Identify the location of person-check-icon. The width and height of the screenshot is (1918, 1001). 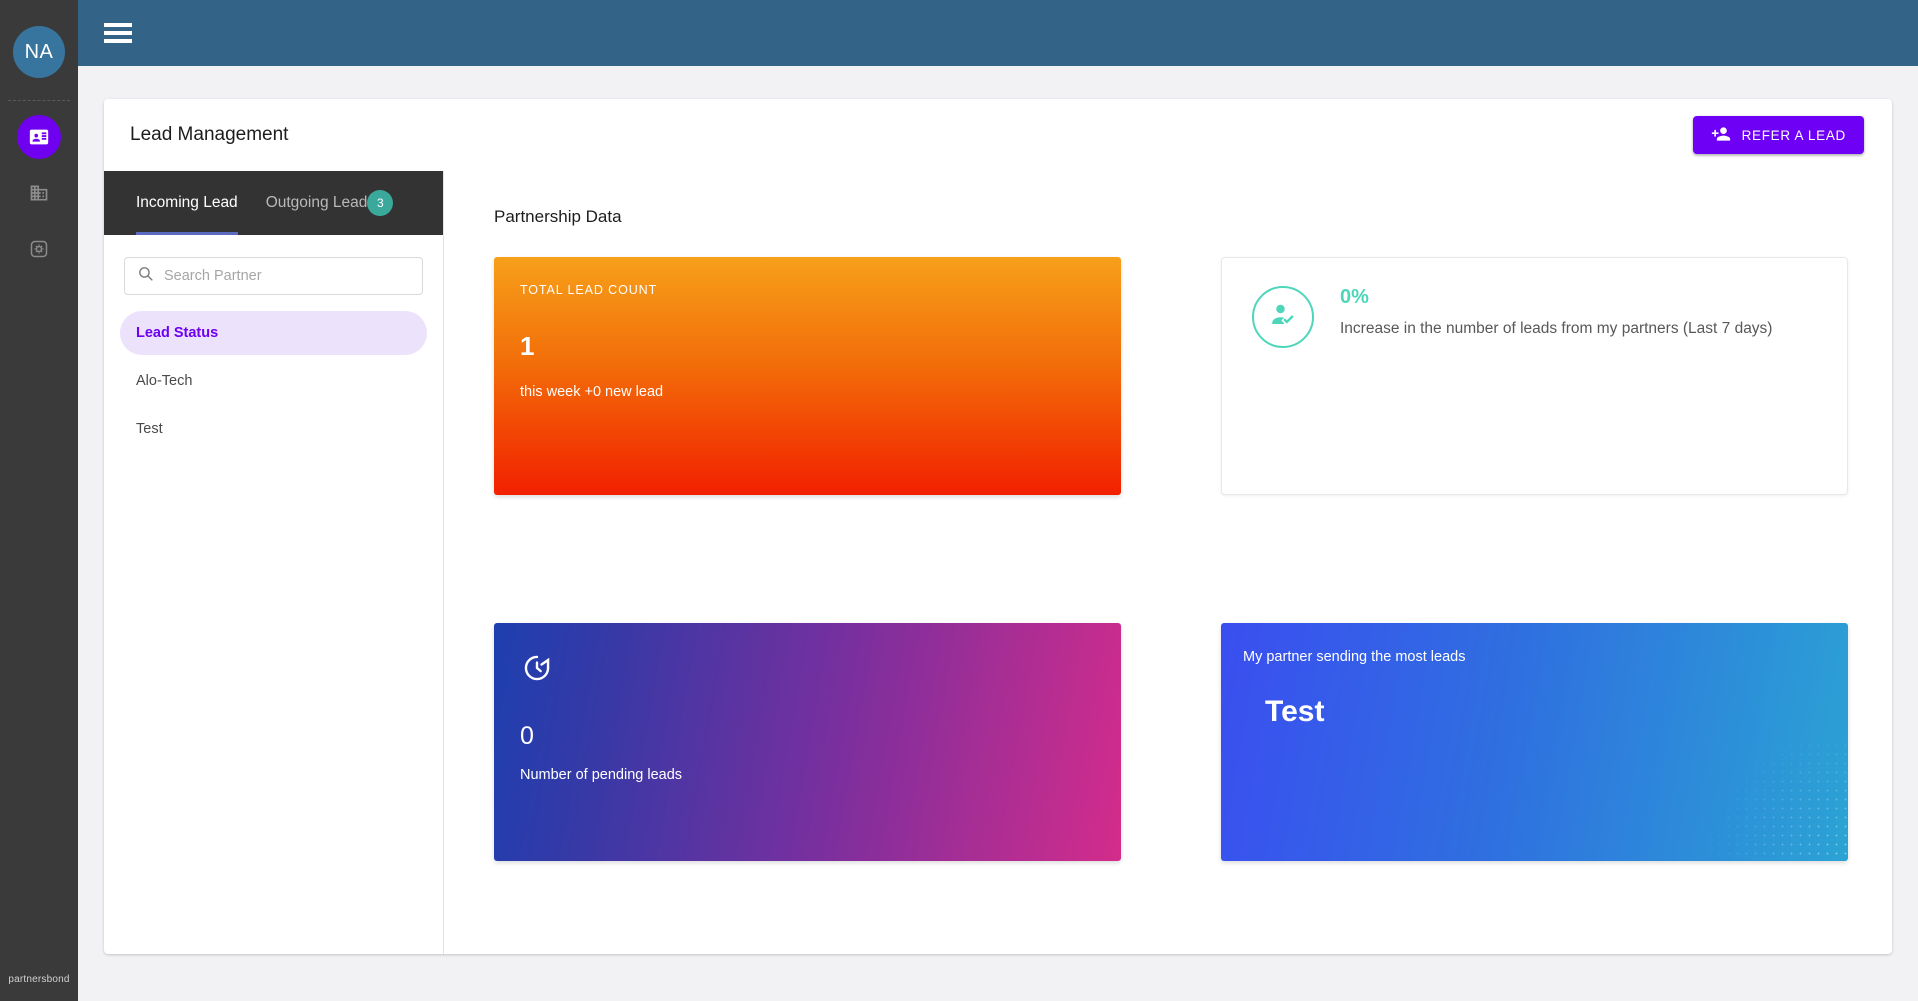
(1283, 317).